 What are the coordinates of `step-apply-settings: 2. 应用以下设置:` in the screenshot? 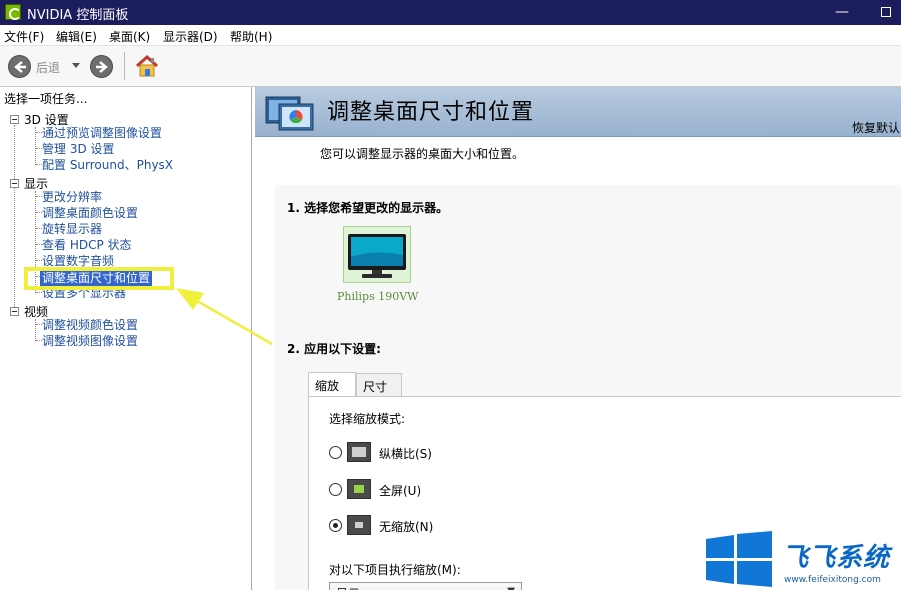 It's located at (334, 349).